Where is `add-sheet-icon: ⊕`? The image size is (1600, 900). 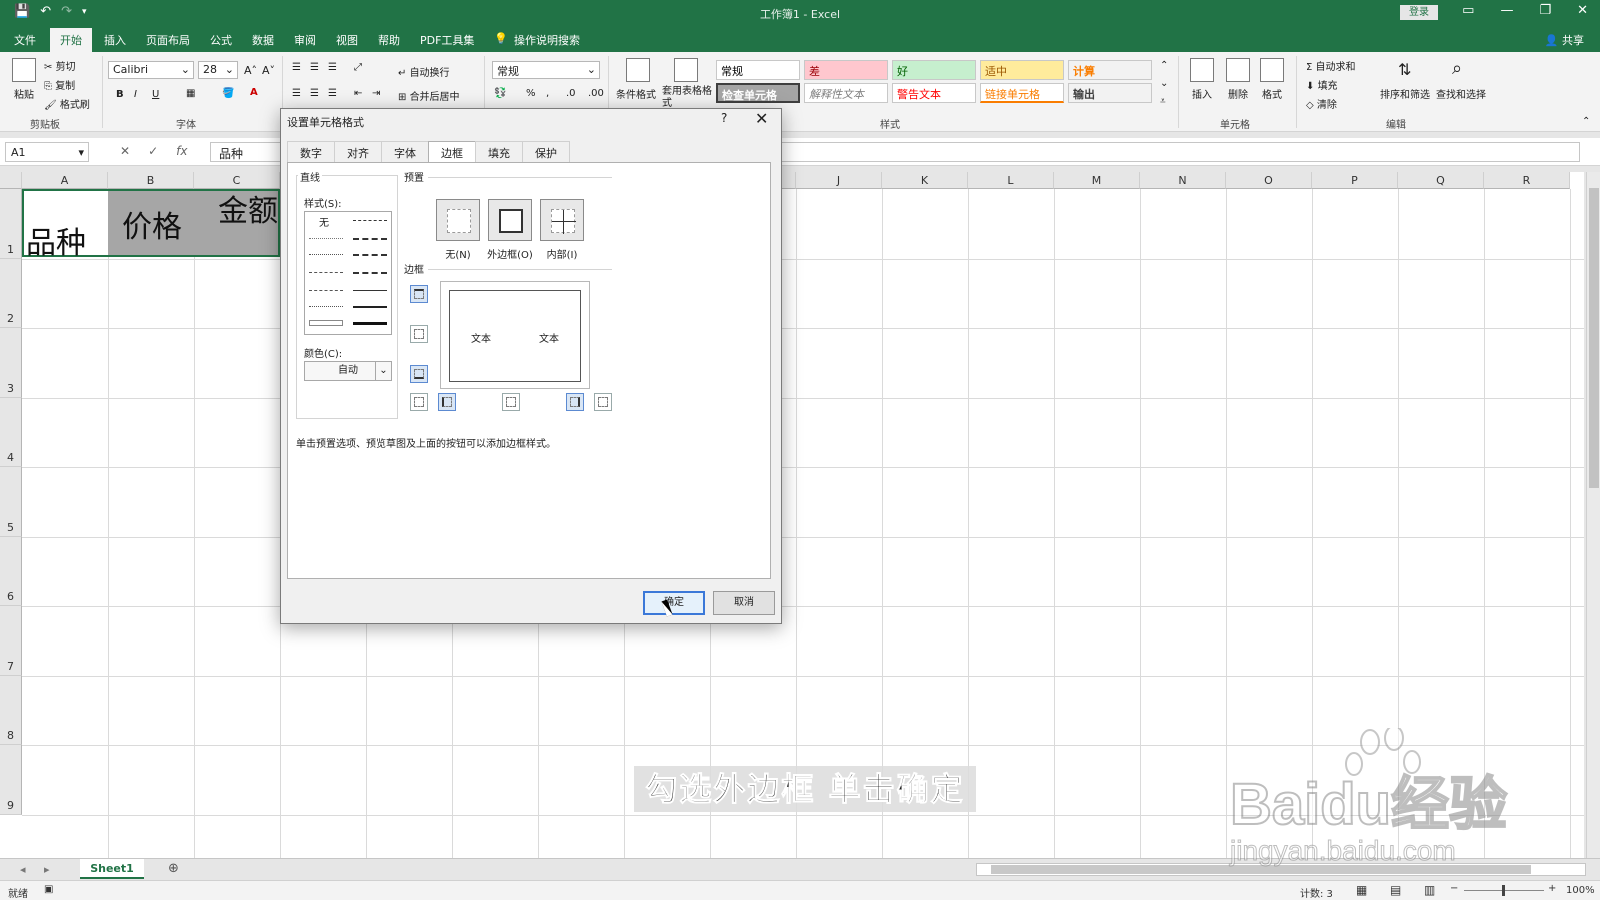
add-sheet-icon: ⊕ is located at coordinates (173, 868).